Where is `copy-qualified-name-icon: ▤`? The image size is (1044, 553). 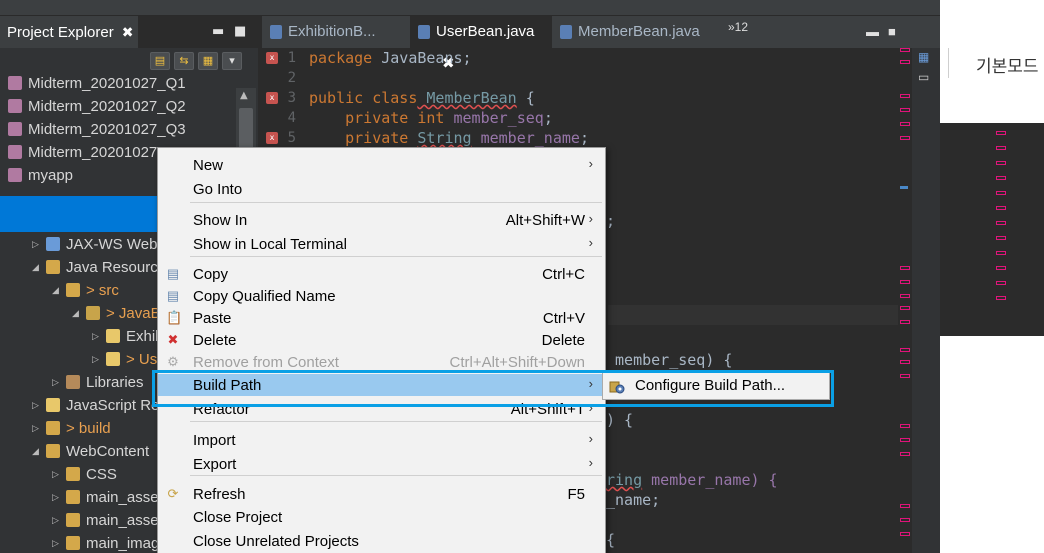 copy-qualified-name-icon: ▤ is located at coordinates (173, 295).